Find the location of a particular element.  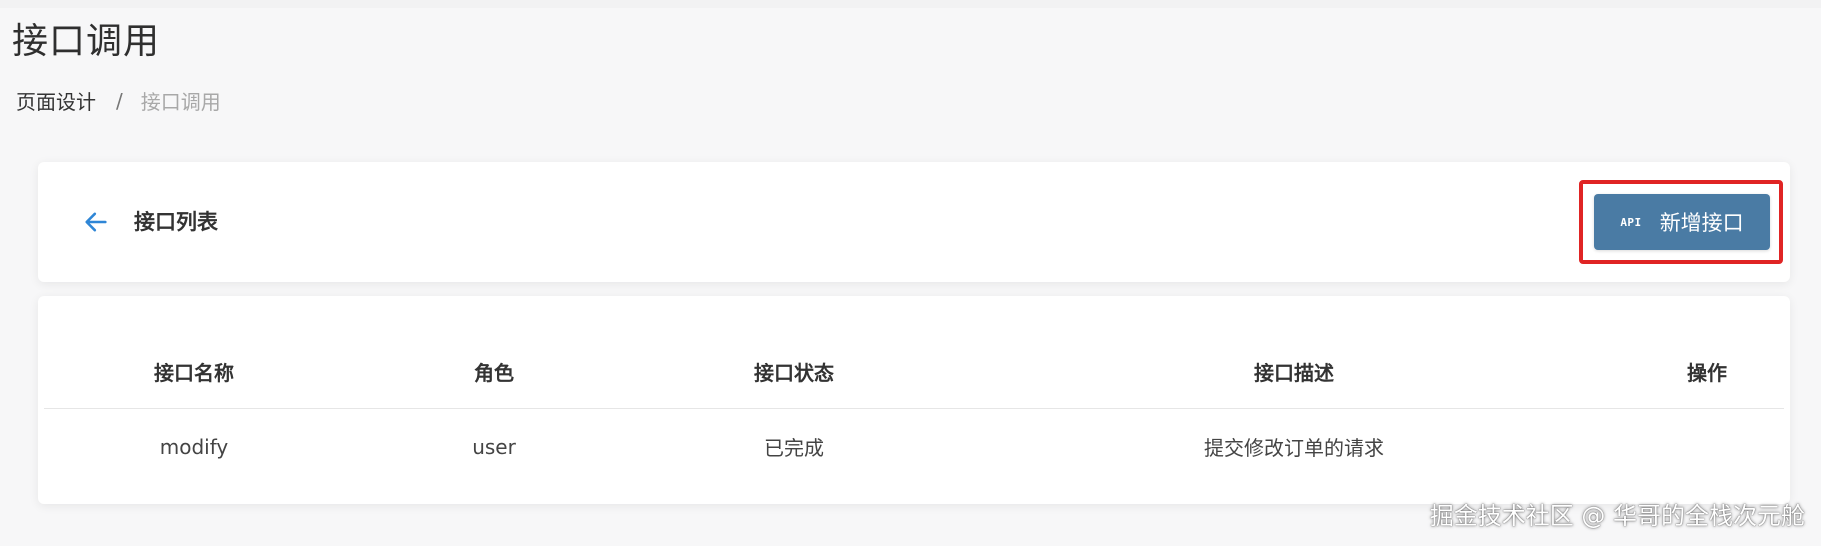

cell-description: 提交修改订单的请求 is located at coordinates (1294, 448).